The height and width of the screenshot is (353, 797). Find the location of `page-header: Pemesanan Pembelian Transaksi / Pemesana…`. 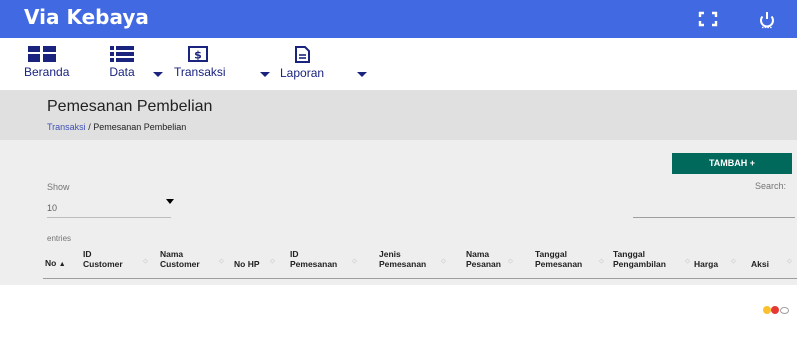

page-header: Pemesanan Pembelian Transaksi / Pemesana… is located at coordinates (398, 115).